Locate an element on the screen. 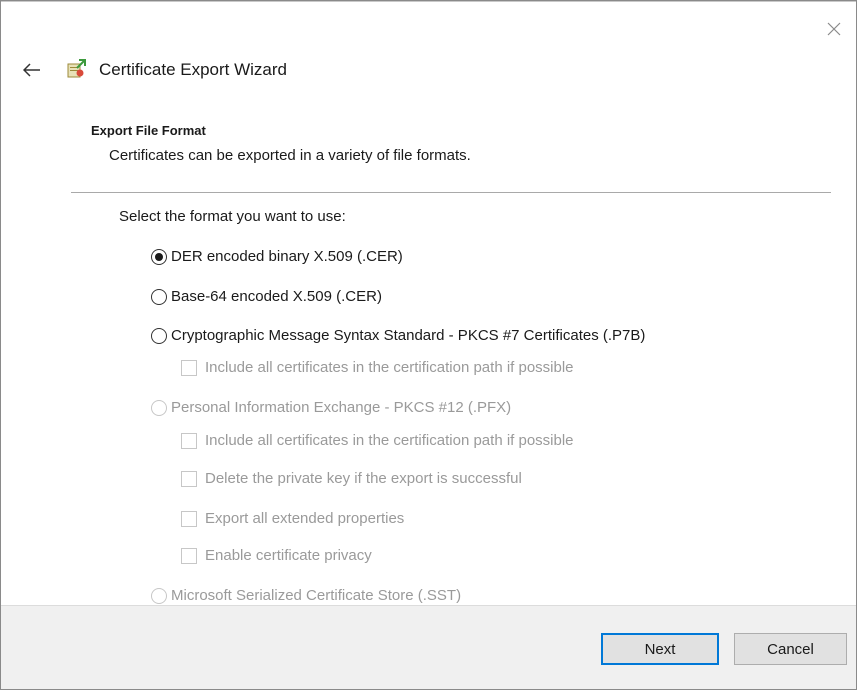 The image size is (857, 690). pfx-privacy-label: Enable certificate privacy is located at coordinates (288, 555).